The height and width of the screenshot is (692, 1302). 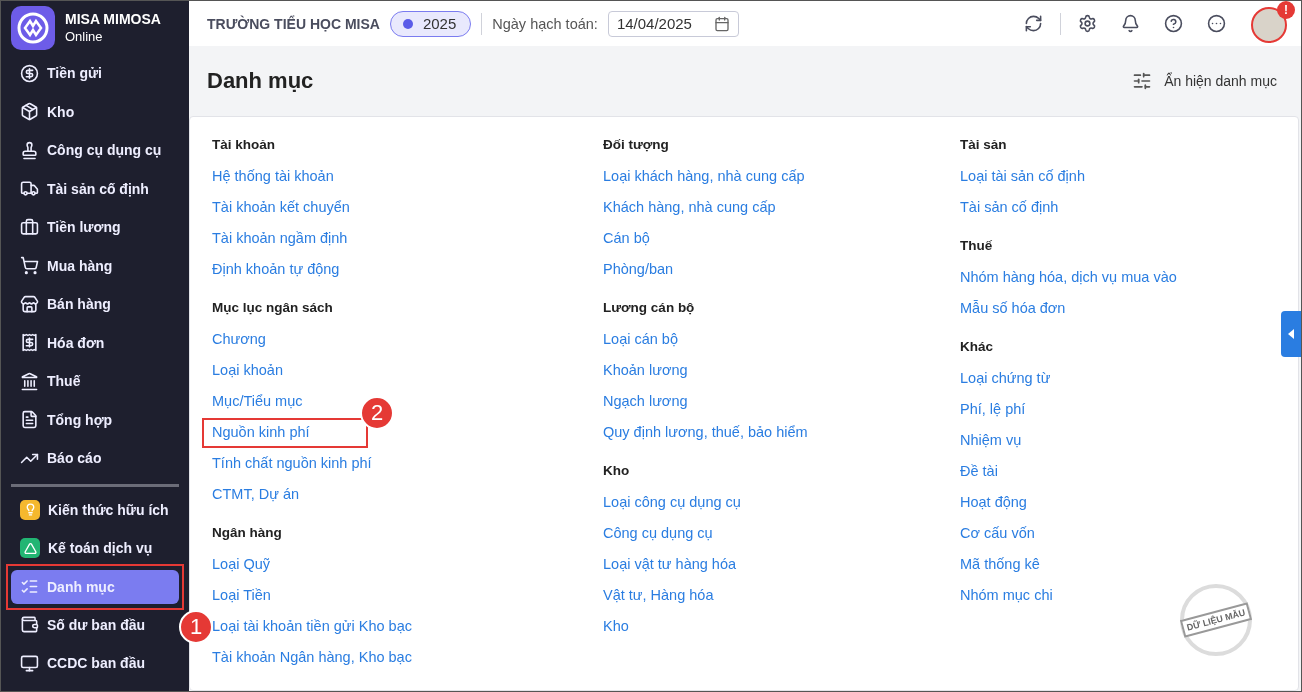 What do you see at coordinates (984, 145) in the screenshot?
I see `group-title: Tài sản` at bounding box center [984, 145].